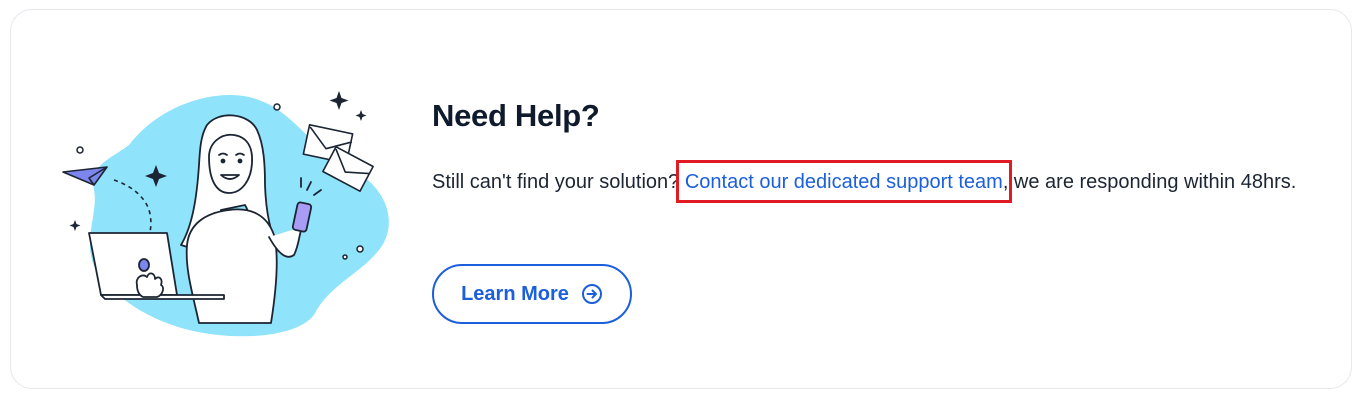 The height and width of the screenshot is (400, 1363). I want to click on contact-support-link: Contact our dedicated support team, so click(843, 181).